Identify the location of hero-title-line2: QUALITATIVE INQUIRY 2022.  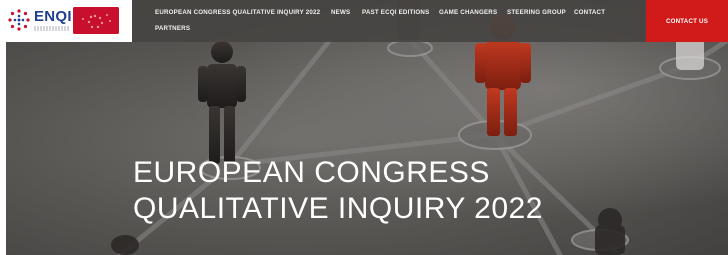
(338, 208).